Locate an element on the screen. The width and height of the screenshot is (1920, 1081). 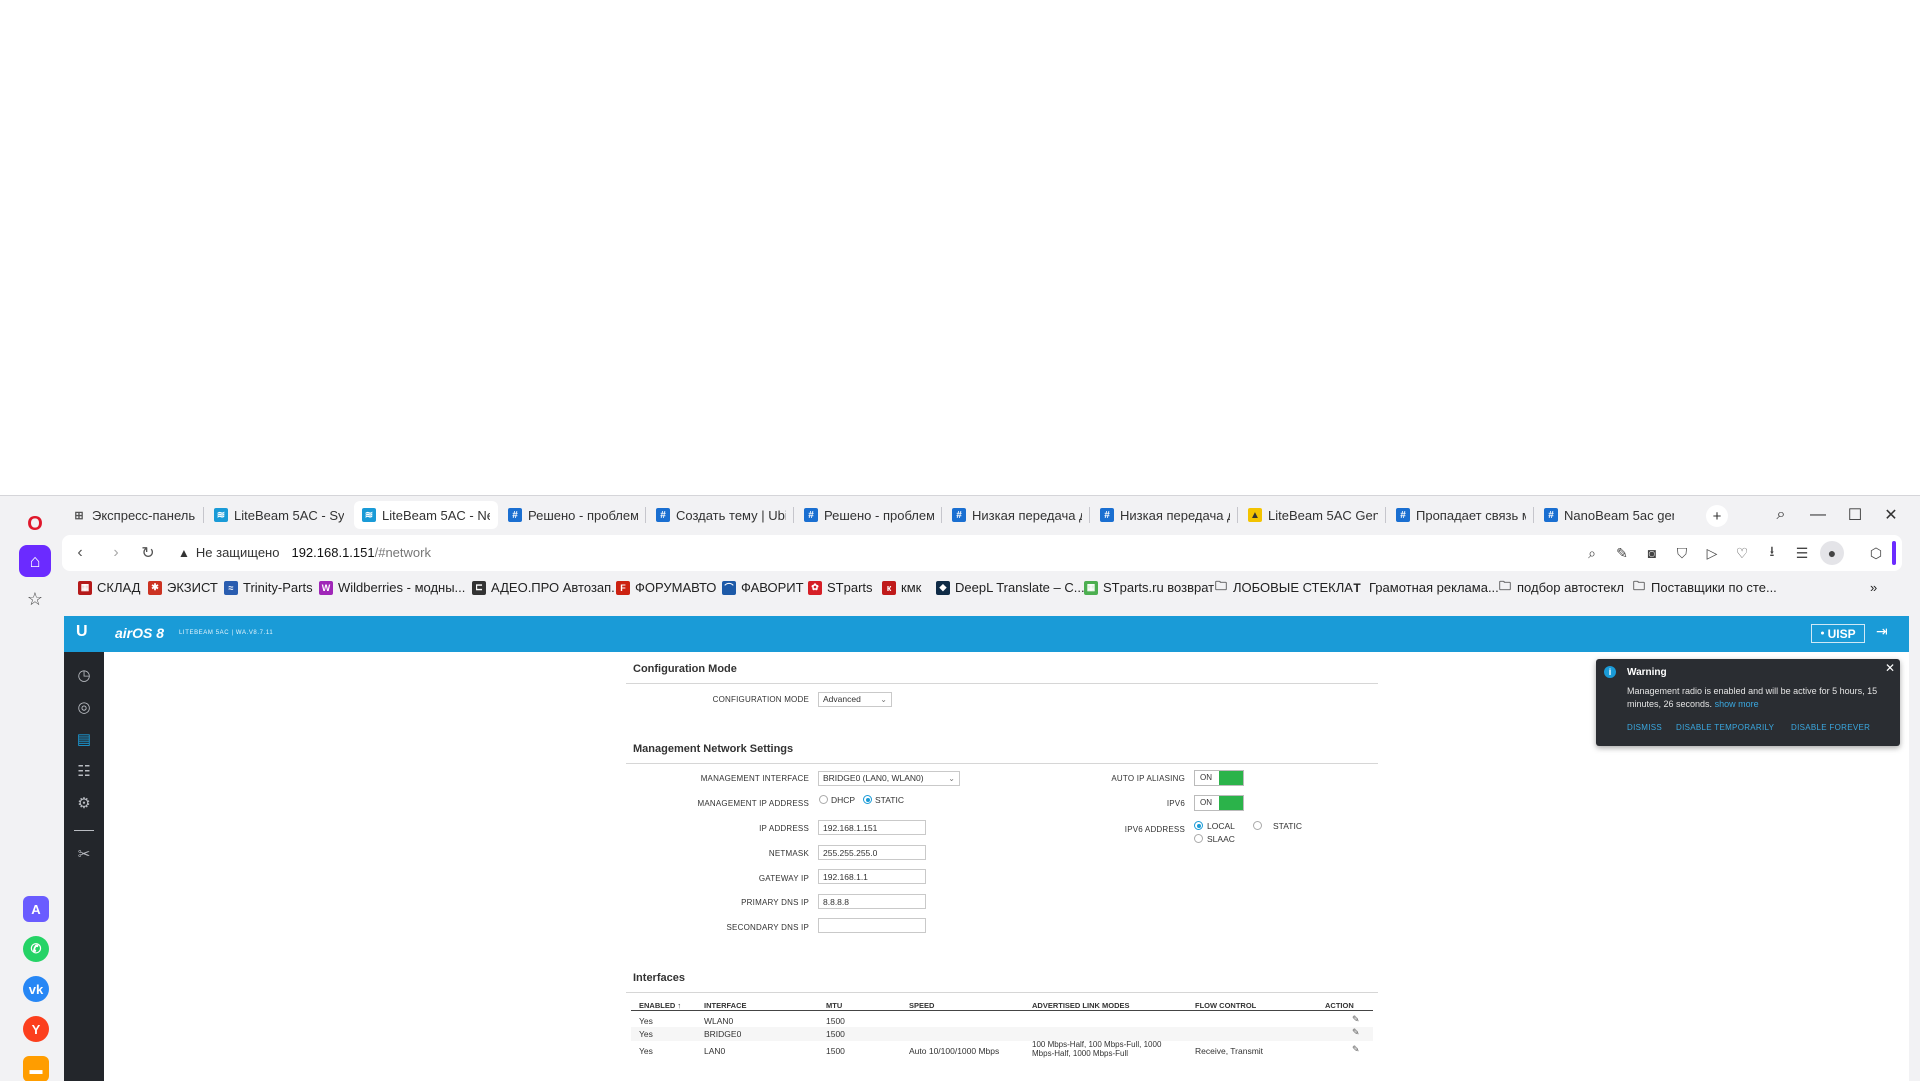
column-header-speed: SPEED is located at coordinates (921, 1005).